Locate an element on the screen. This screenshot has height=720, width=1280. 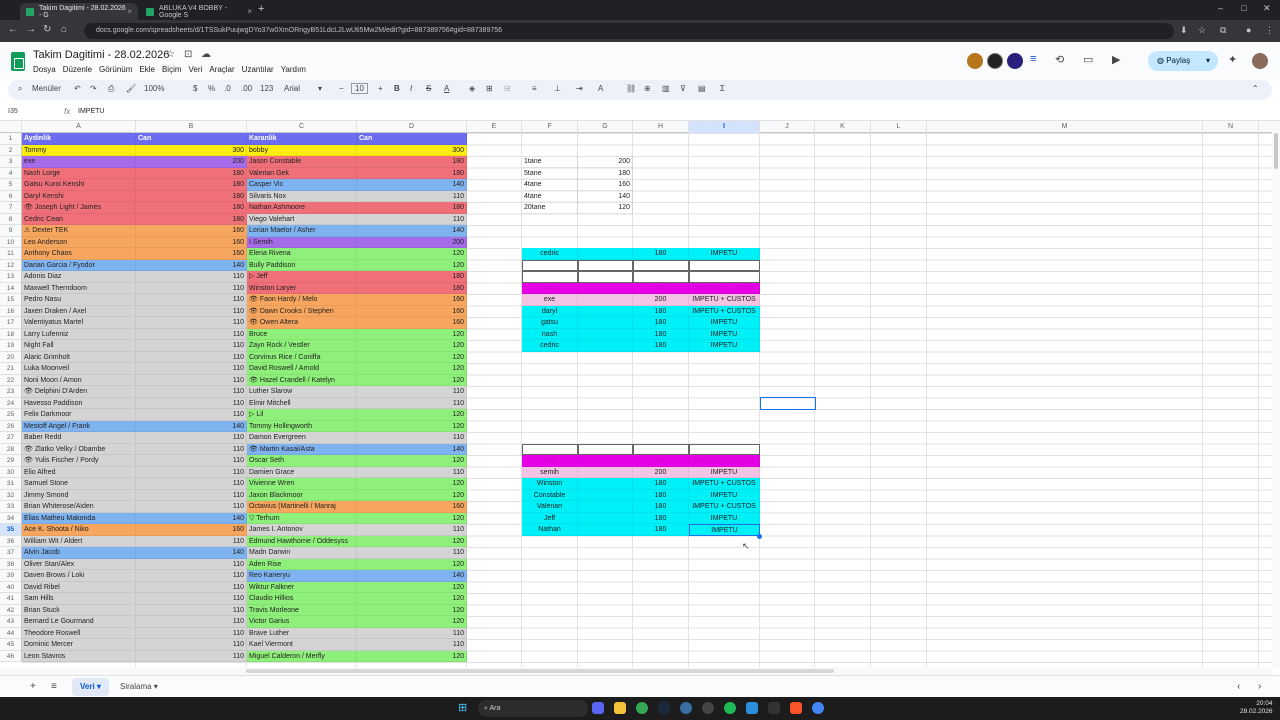
player-name-dark: Claudio Hillios is located at coordinates (302, 599).